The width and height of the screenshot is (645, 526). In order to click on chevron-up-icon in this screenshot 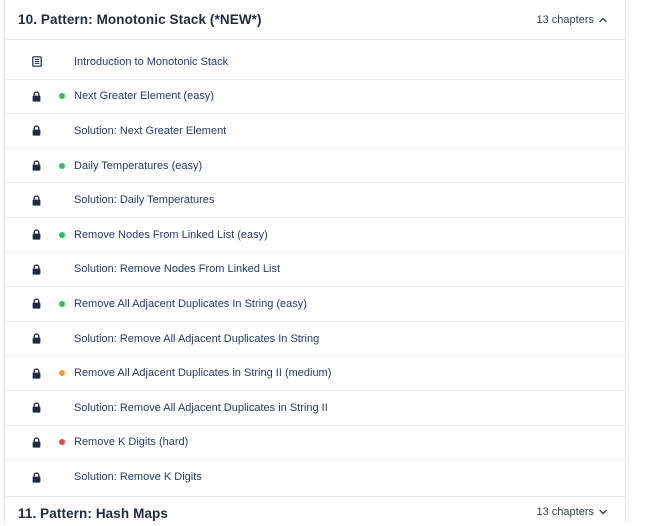, I will do `click(603, 20)`.